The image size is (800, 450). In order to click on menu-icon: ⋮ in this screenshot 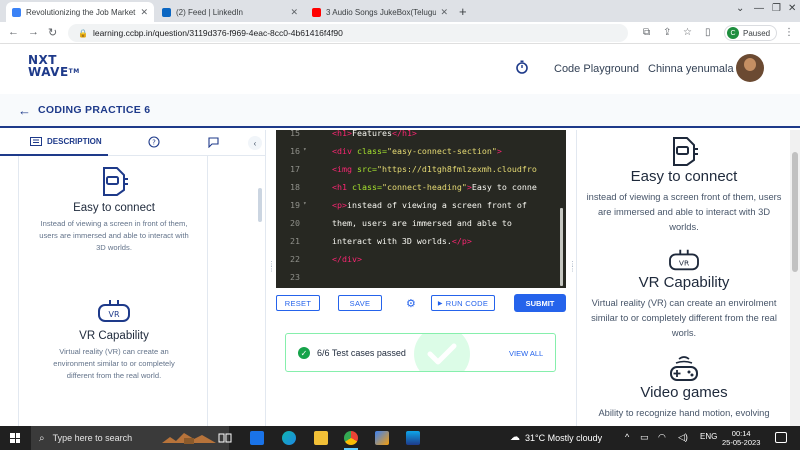, I will do `click(789, 32)`.